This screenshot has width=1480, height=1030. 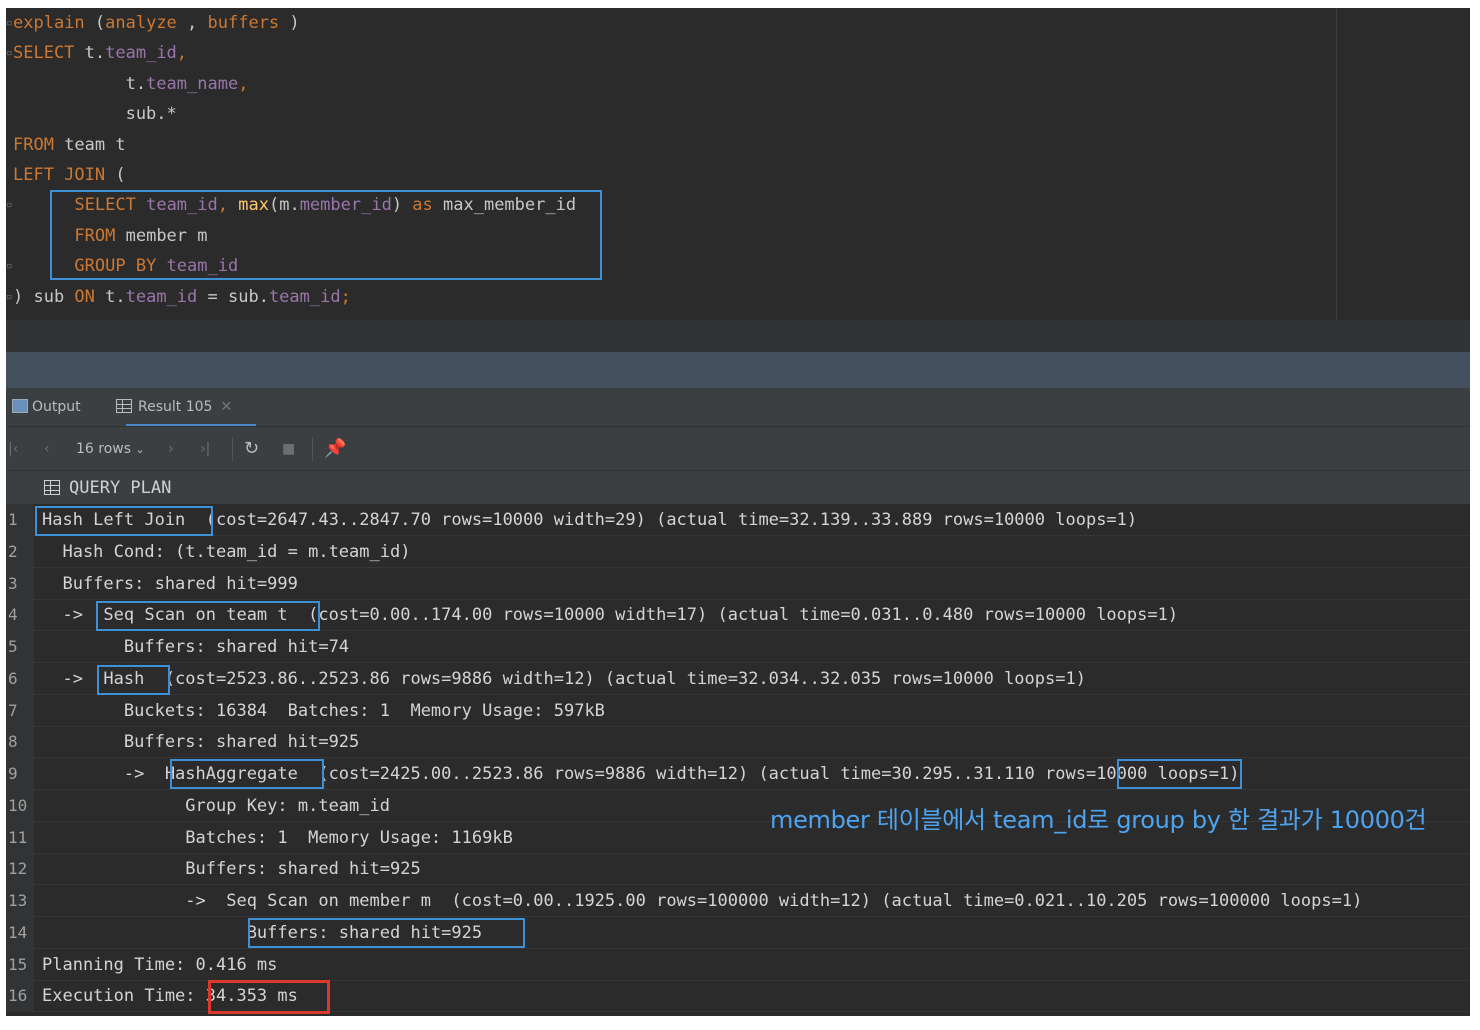 I want to click on table-row: 14 Buffers: shared hit=925, so click(x=738, y=932).